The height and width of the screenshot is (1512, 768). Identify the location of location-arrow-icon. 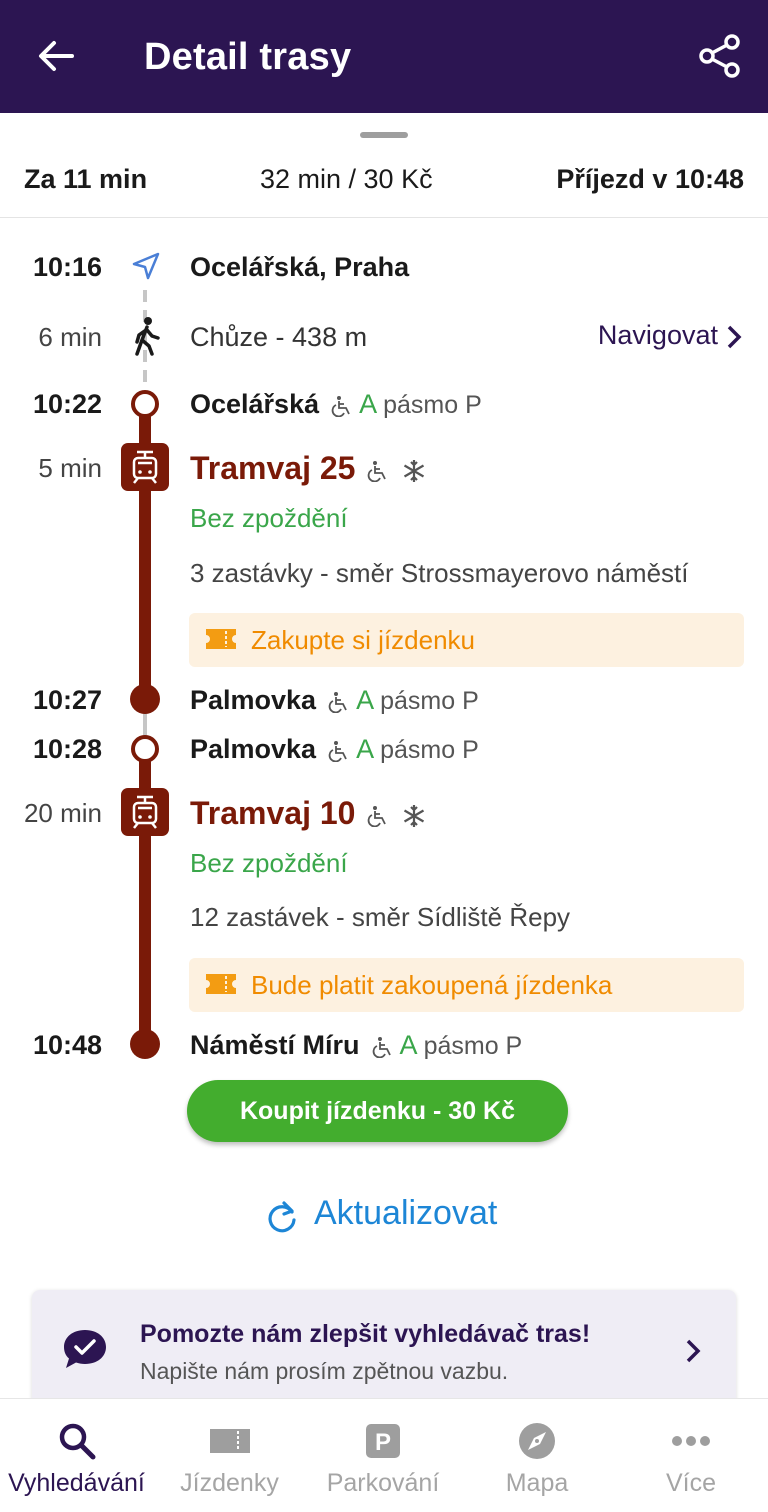
(146, 266).